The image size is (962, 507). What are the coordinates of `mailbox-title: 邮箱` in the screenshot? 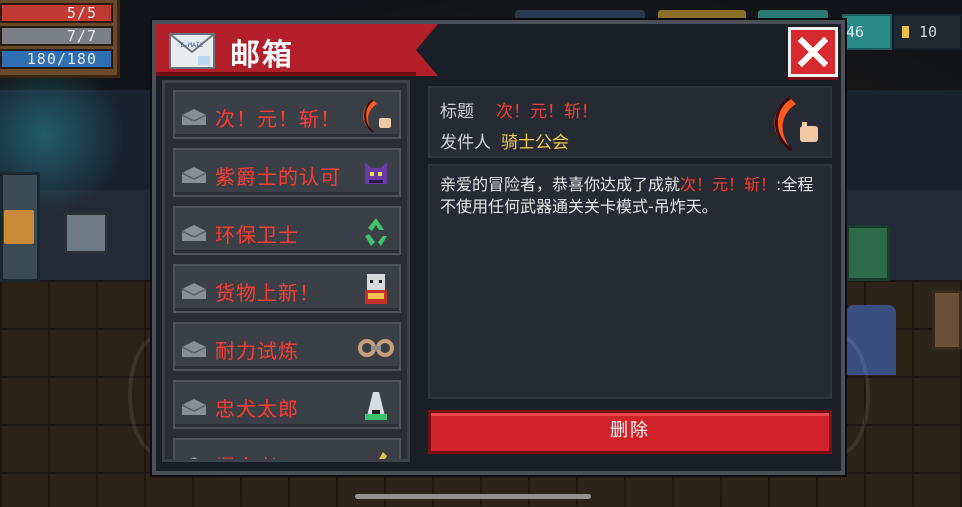 It's located at (262, 55).